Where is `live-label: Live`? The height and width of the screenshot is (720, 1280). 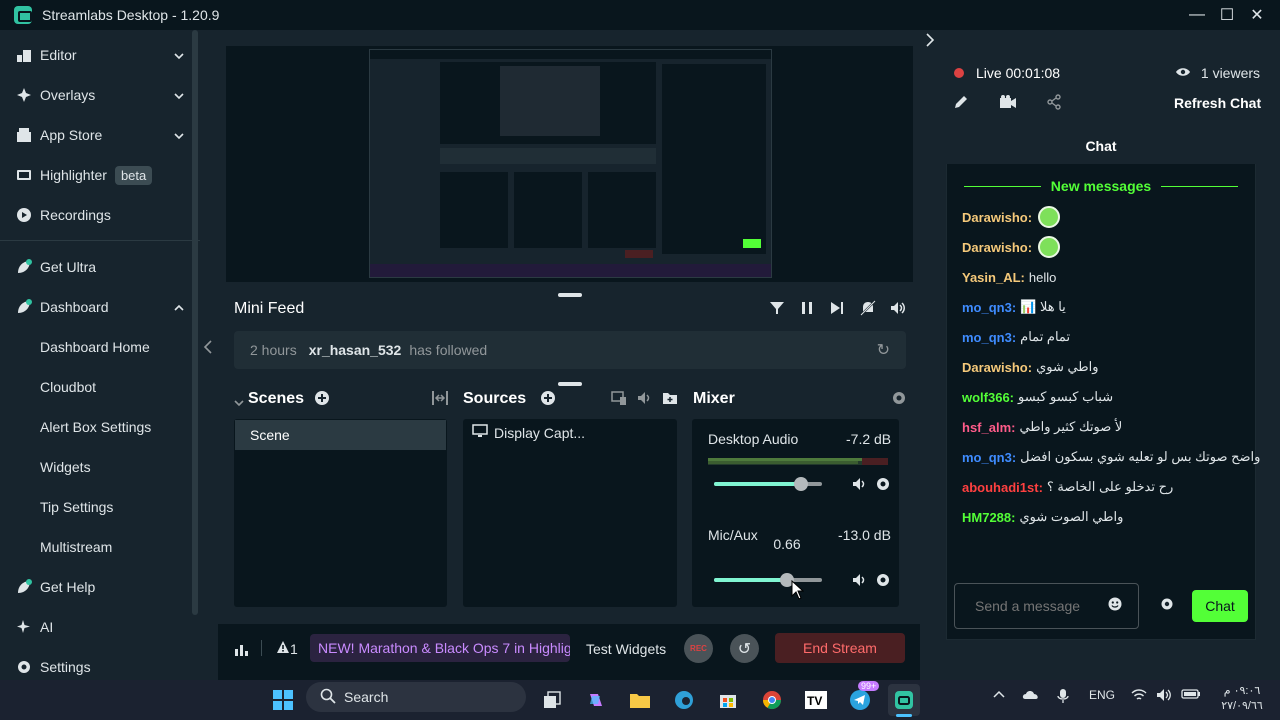 live-label: Live is located at coordinates (989, 73).